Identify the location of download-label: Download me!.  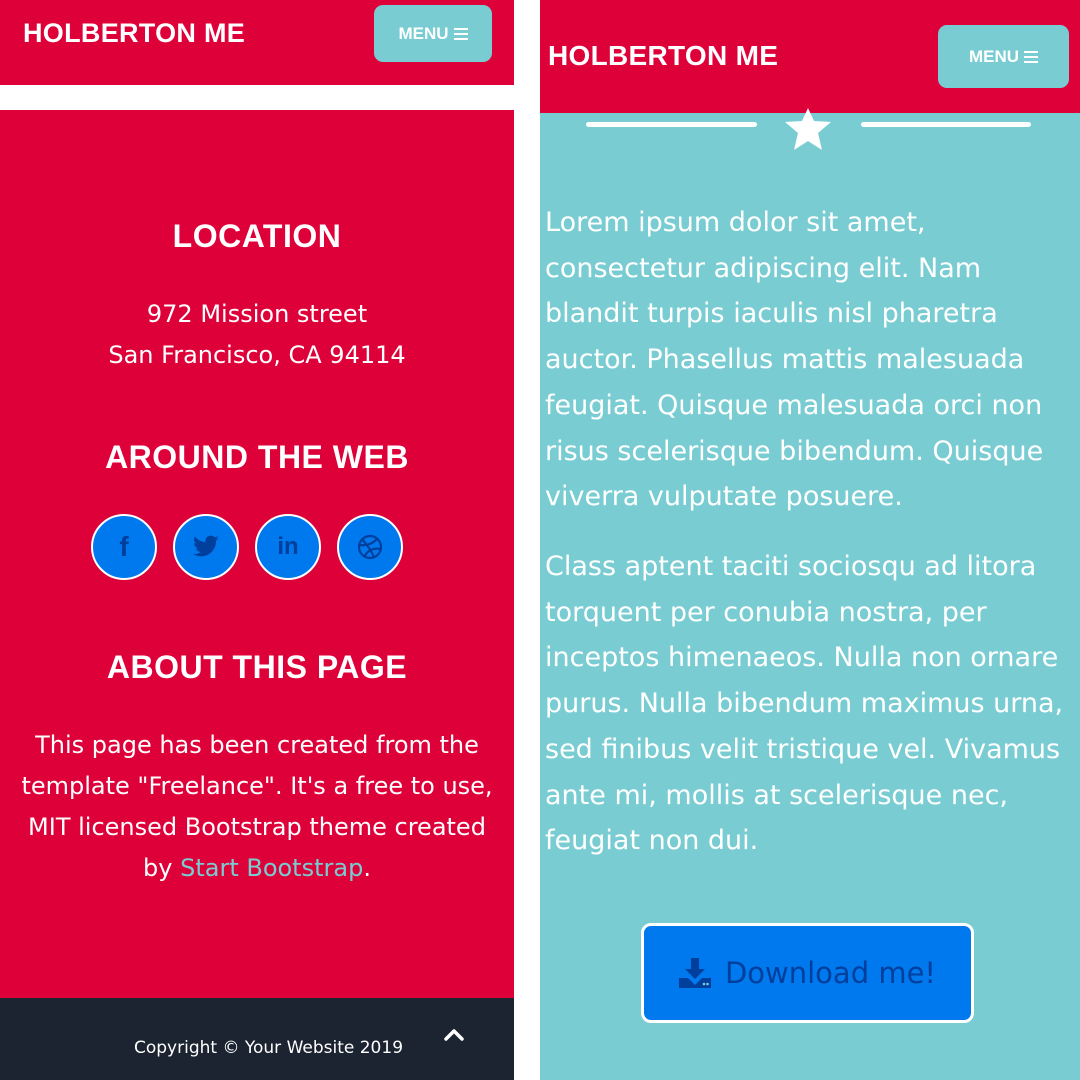
(830, 973).